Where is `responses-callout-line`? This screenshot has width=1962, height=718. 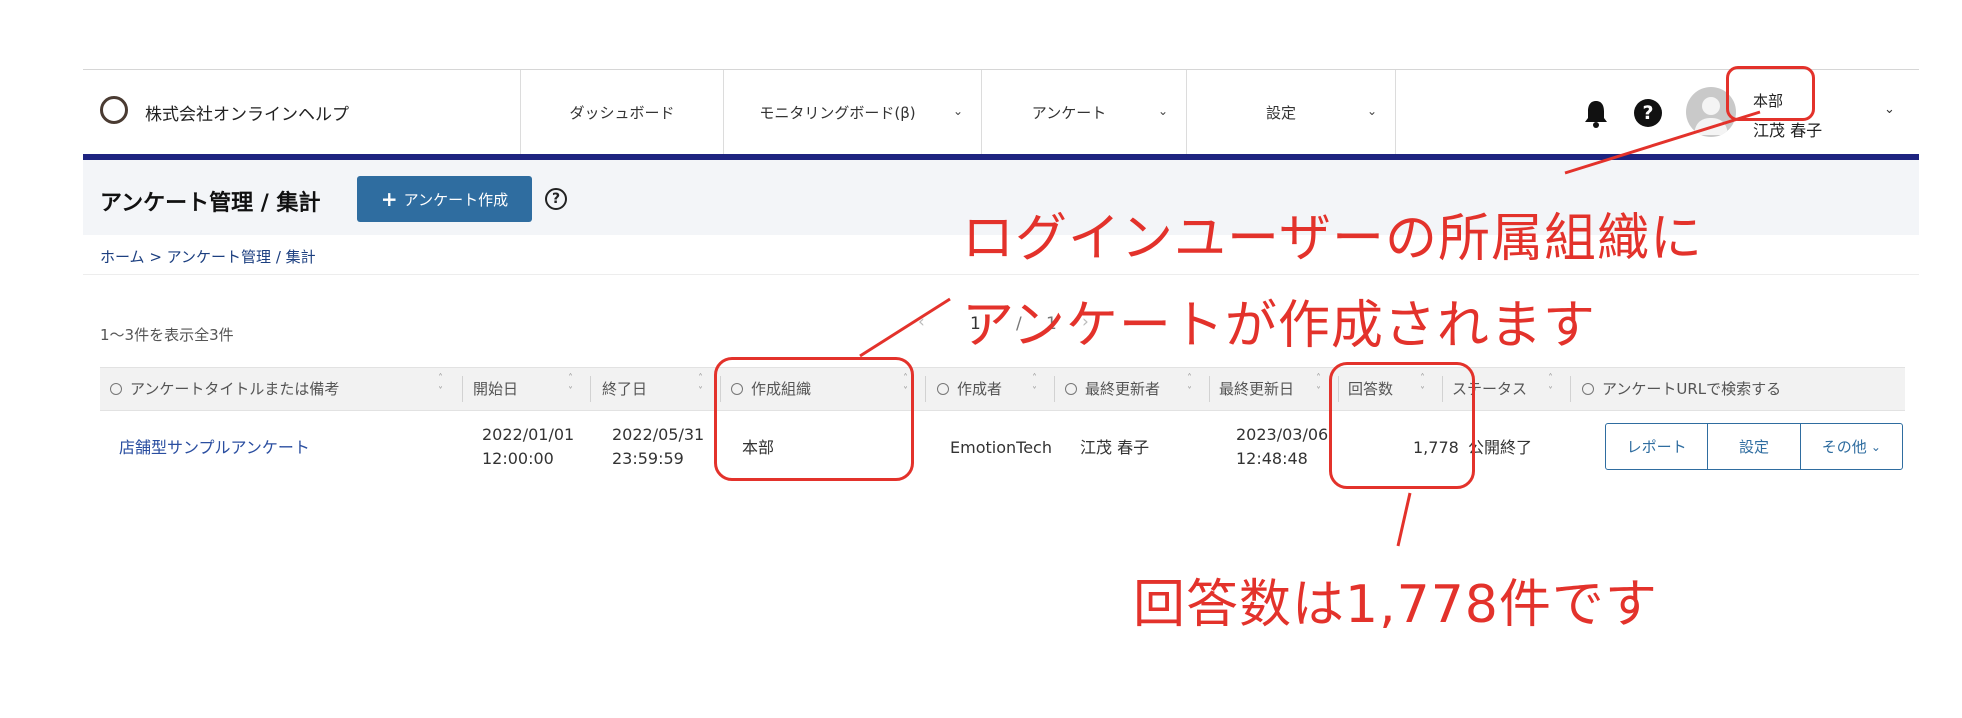 responses-callout-line is located at coordinates (1404, 519).